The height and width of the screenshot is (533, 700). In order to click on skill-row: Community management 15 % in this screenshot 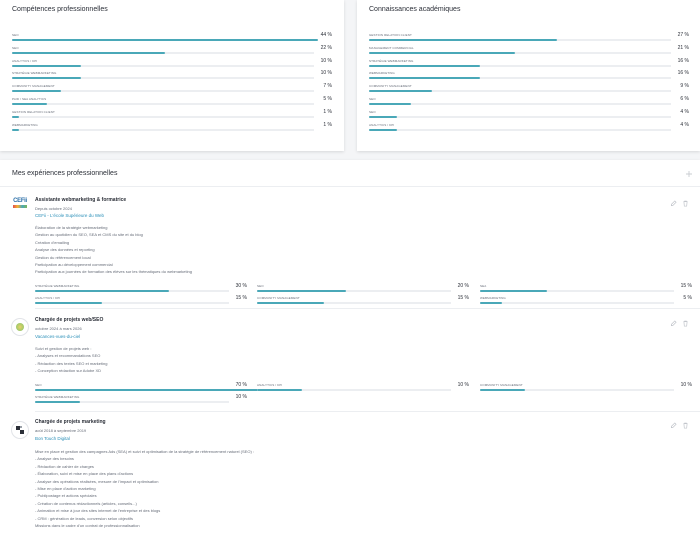, I will do `click(363, 300)`.